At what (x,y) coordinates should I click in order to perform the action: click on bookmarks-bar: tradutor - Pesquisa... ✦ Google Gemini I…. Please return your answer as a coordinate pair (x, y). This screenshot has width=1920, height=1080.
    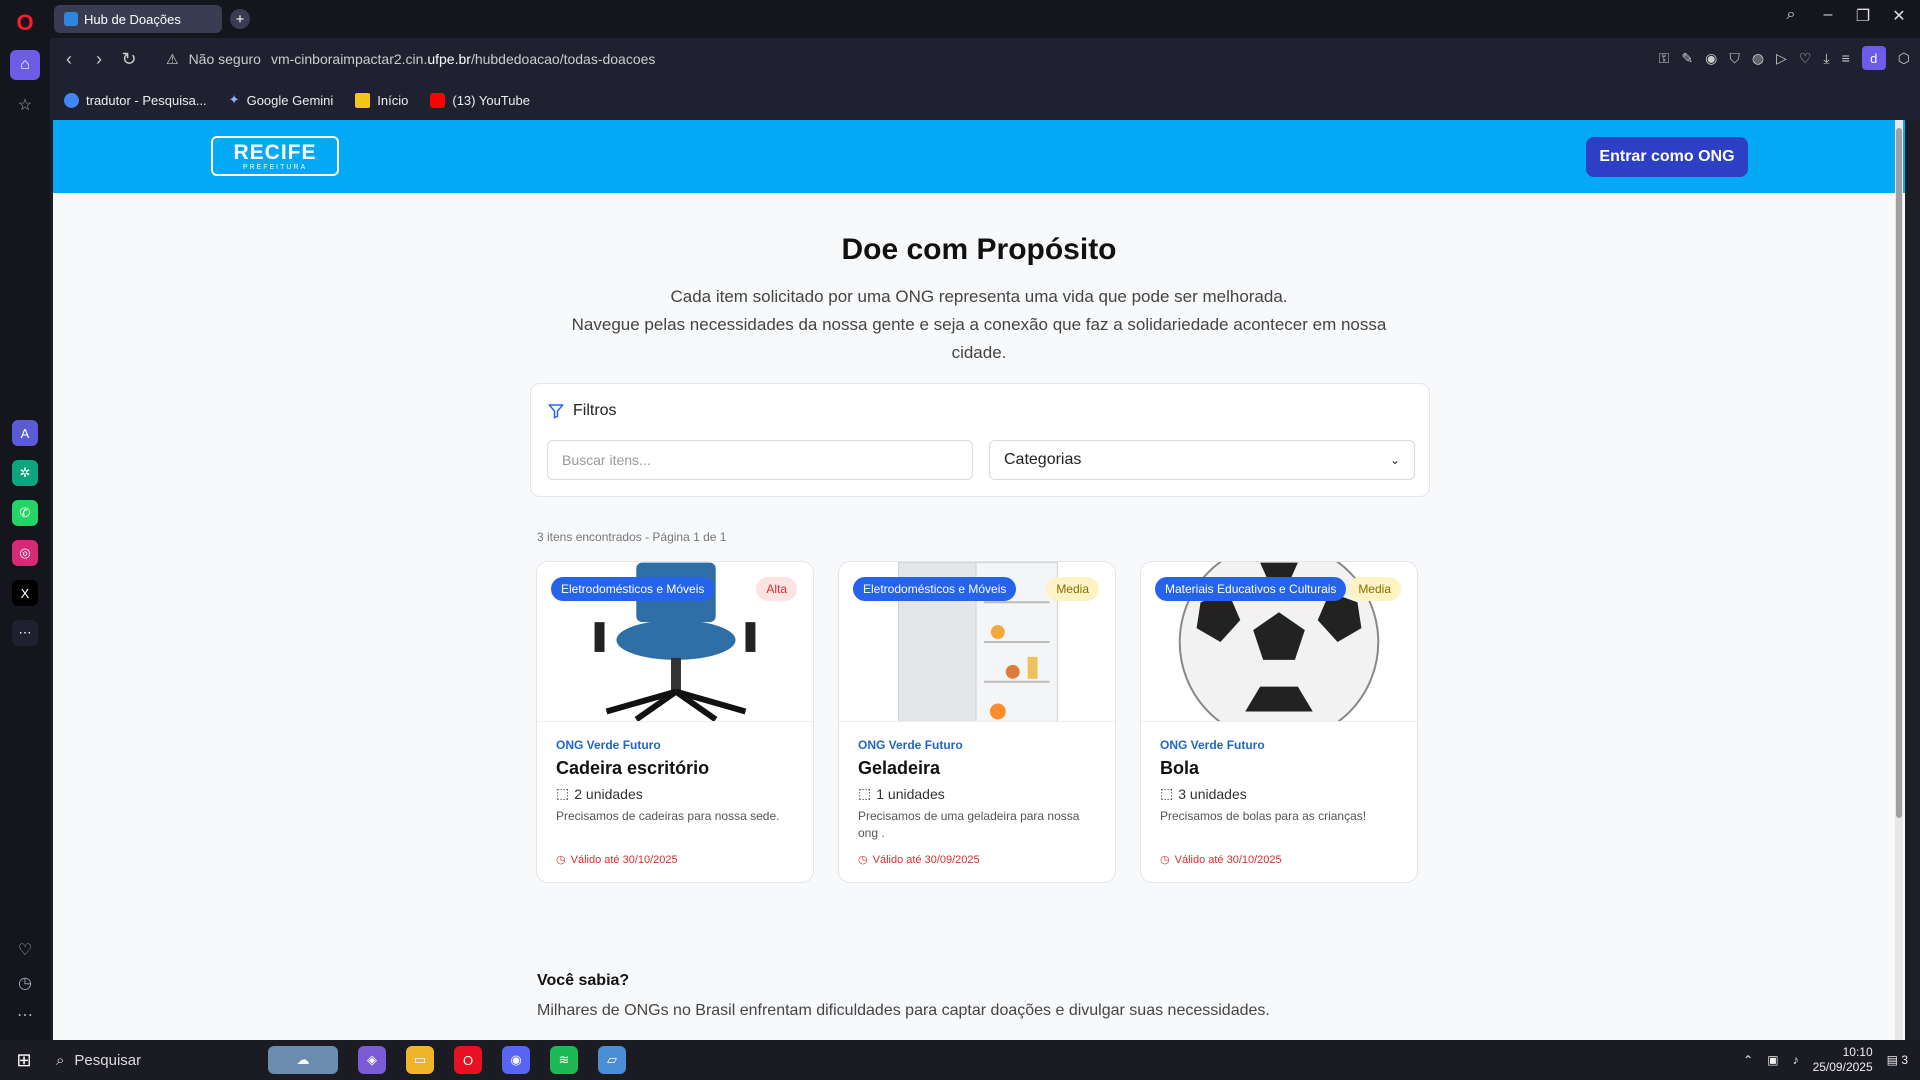
    Looking at the image, I should click on (985, 100).